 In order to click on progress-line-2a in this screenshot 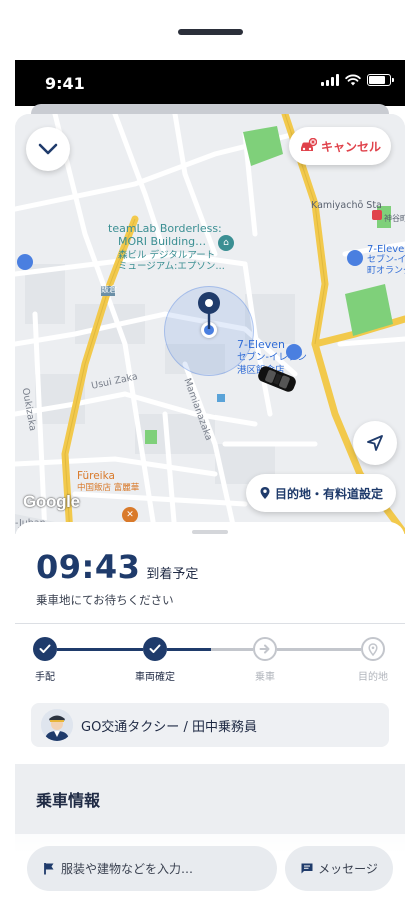, I will do `click(189, 649)`.